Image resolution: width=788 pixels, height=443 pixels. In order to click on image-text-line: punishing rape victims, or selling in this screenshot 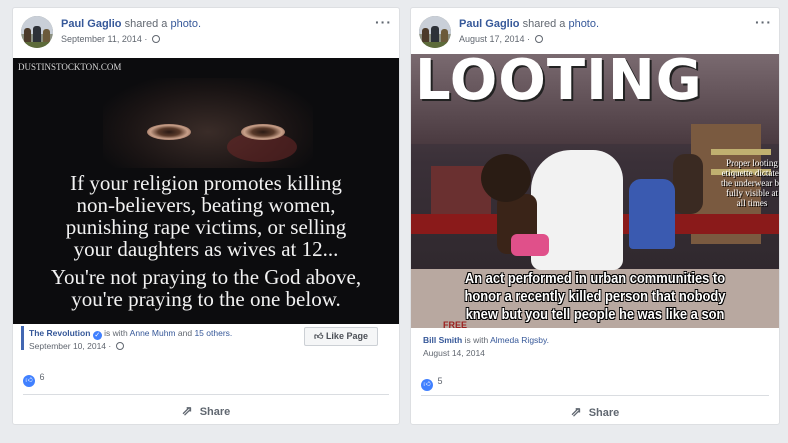, I will do `click(206, 227)`.